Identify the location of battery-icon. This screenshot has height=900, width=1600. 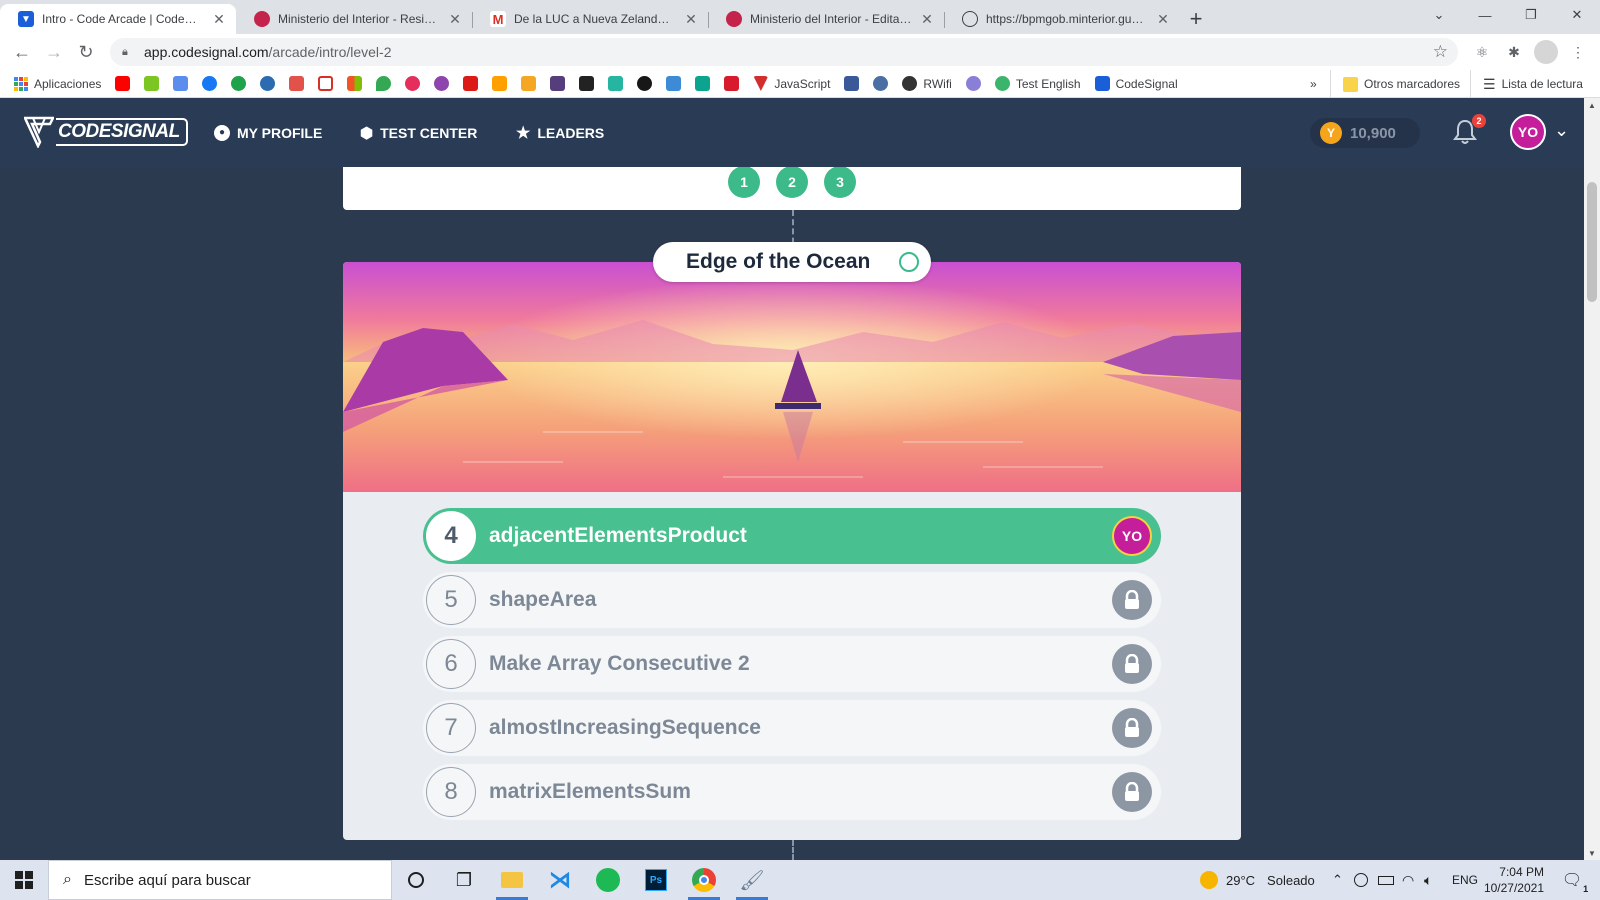
(1386, 880).